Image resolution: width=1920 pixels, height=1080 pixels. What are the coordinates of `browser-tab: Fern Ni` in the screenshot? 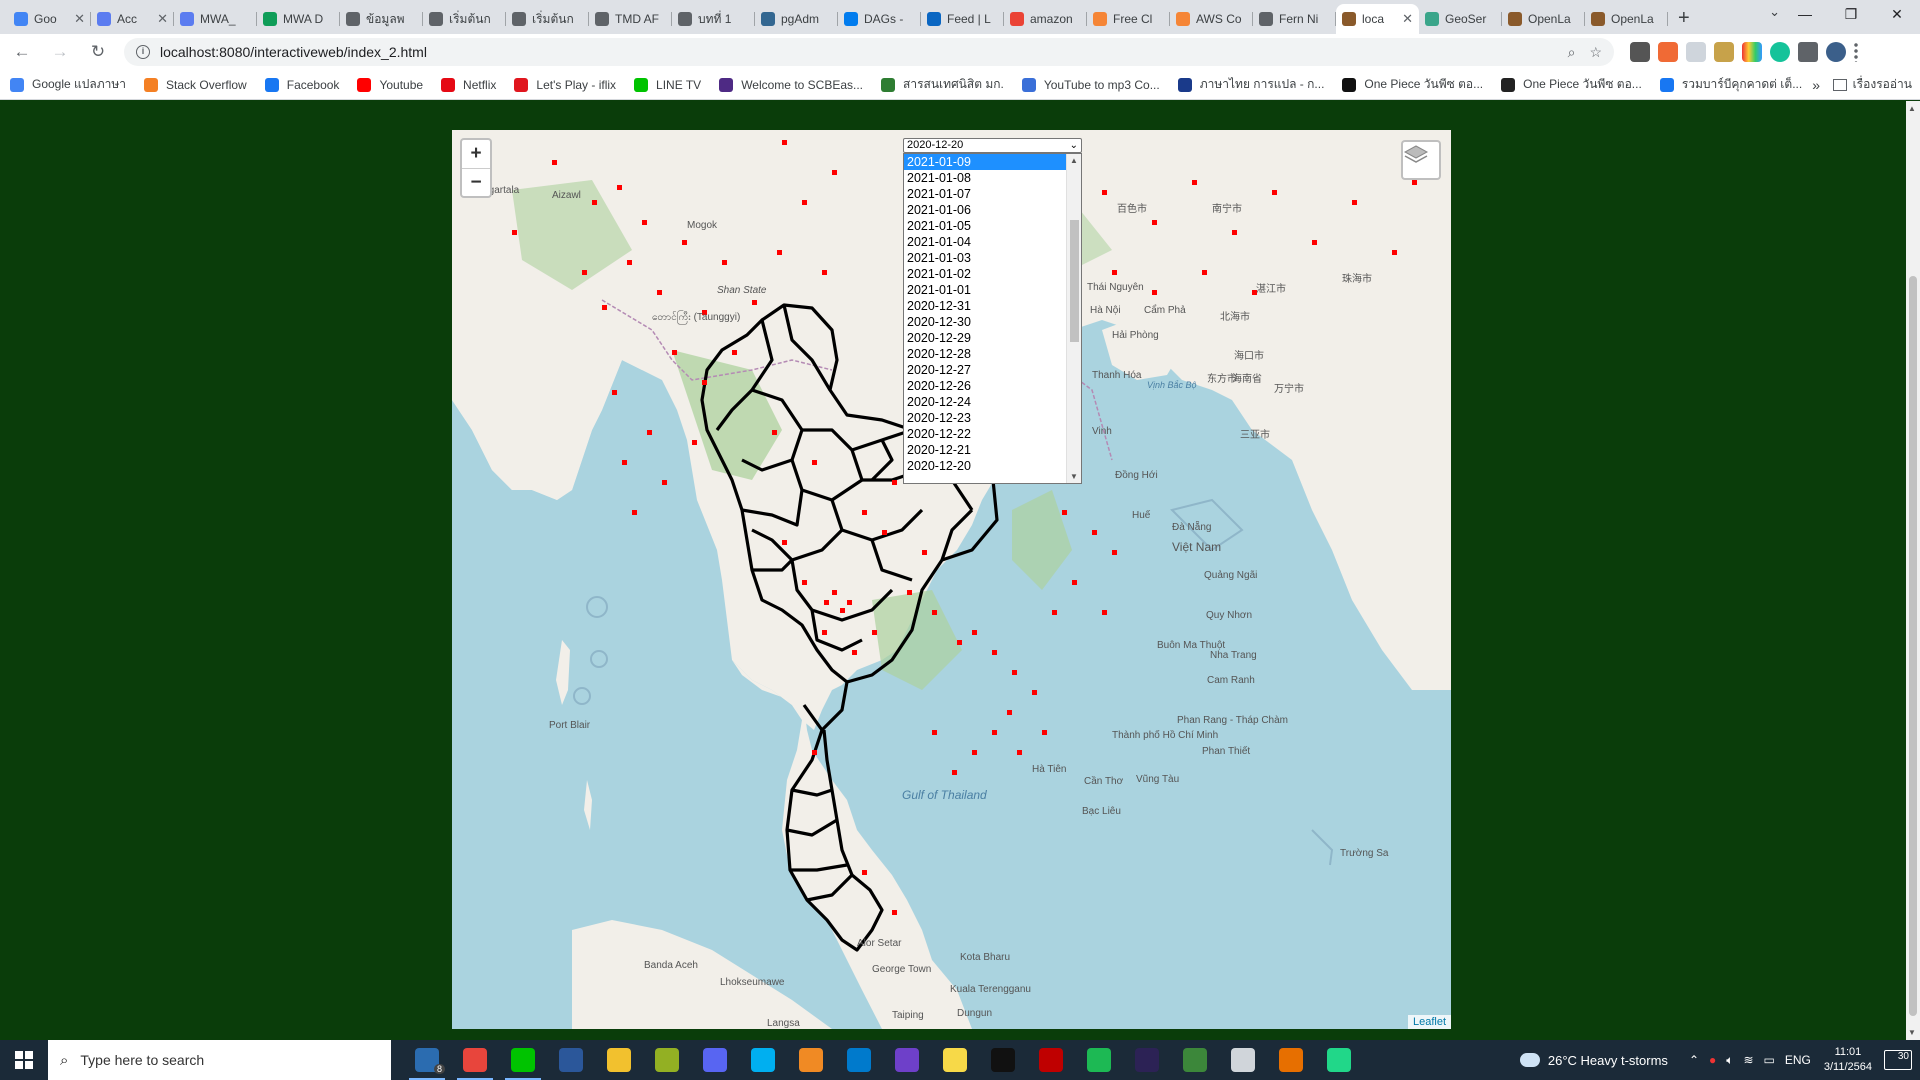 It's located at (1294, 19).